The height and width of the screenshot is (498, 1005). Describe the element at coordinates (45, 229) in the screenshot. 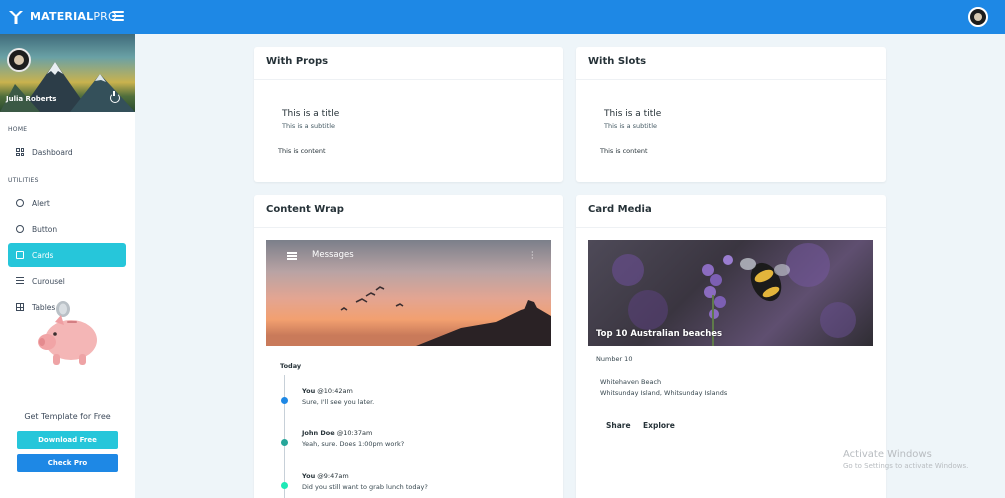

I see `sidebar-item-label: Button` at that location.